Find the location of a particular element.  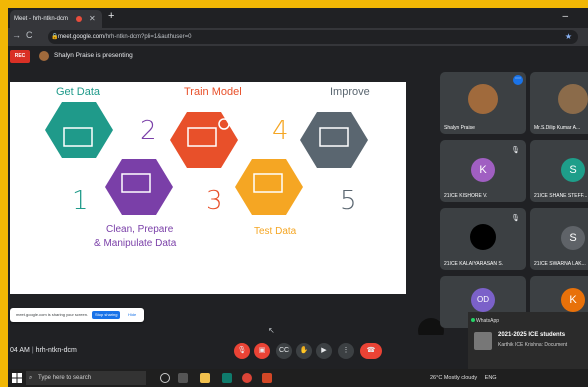

browser-tab: Meet - hrh-ntkn-dcm ✕ is located at coordinates (56, 19).